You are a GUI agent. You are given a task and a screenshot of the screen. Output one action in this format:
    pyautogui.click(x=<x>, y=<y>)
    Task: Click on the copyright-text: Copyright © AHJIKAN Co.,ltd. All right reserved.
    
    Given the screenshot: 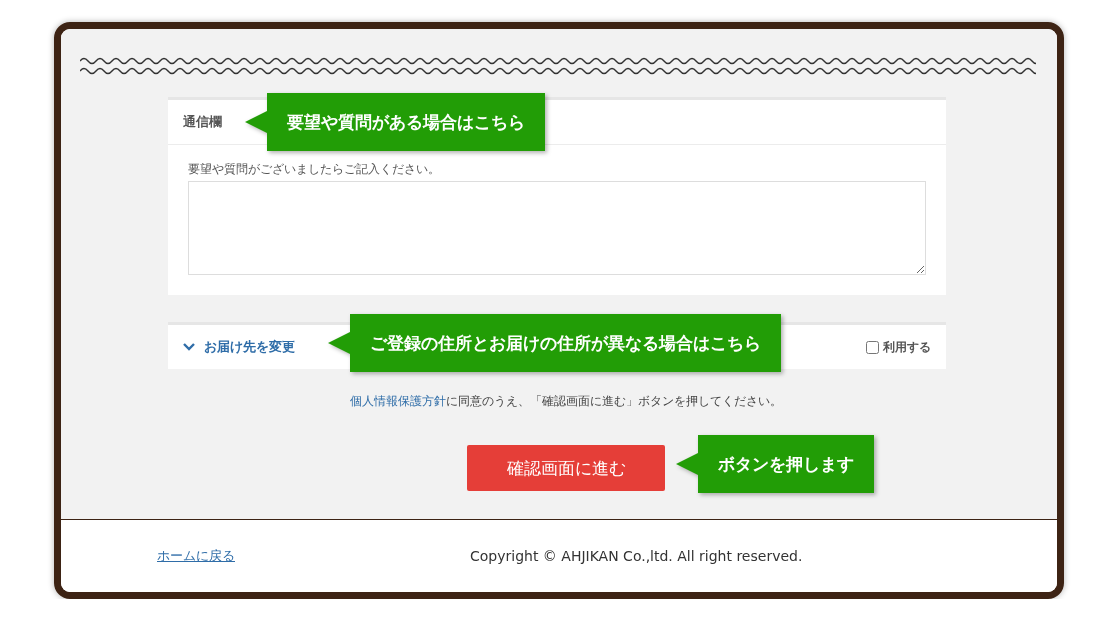 What is the action you would take?
    pyautogui.click(x=636, y=556)
    